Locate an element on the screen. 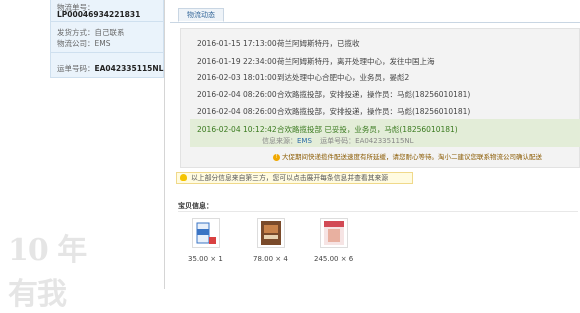  source-waybill-label: 运单号码： is located at coordinates (338, 141).